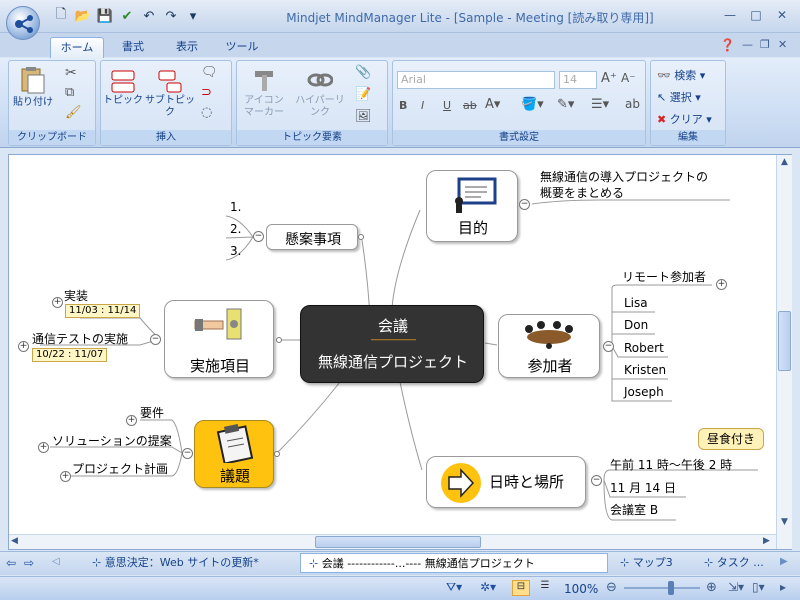 This screenshot has width=800, height=600. Describe the element at coordinates (784, 561) in the screenshot. I see `tab-scroll-right-icon: ▶` at that location.